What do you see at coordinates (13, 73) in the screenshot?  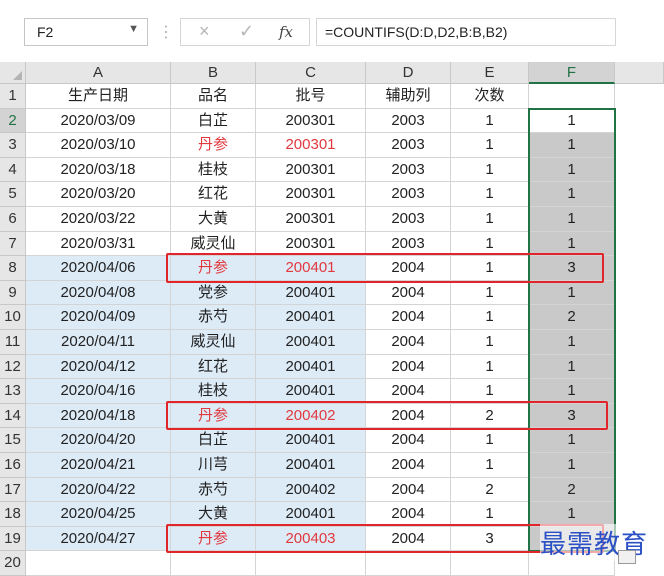 I see `select-all-corner` at bounding box center [13, 73].